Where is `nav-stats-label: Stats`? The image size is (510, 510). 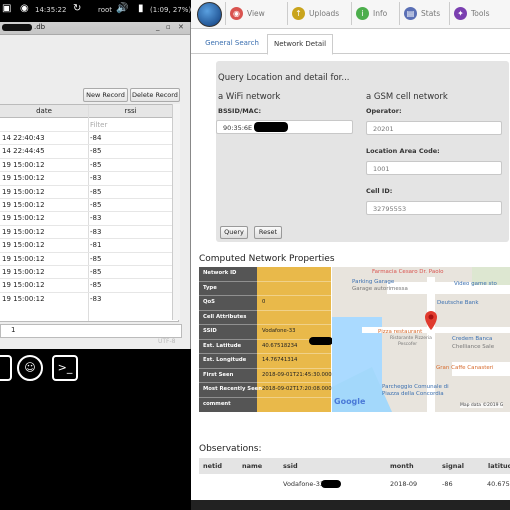
nav-stats-label: Stats is located at coordinates (431, 13).